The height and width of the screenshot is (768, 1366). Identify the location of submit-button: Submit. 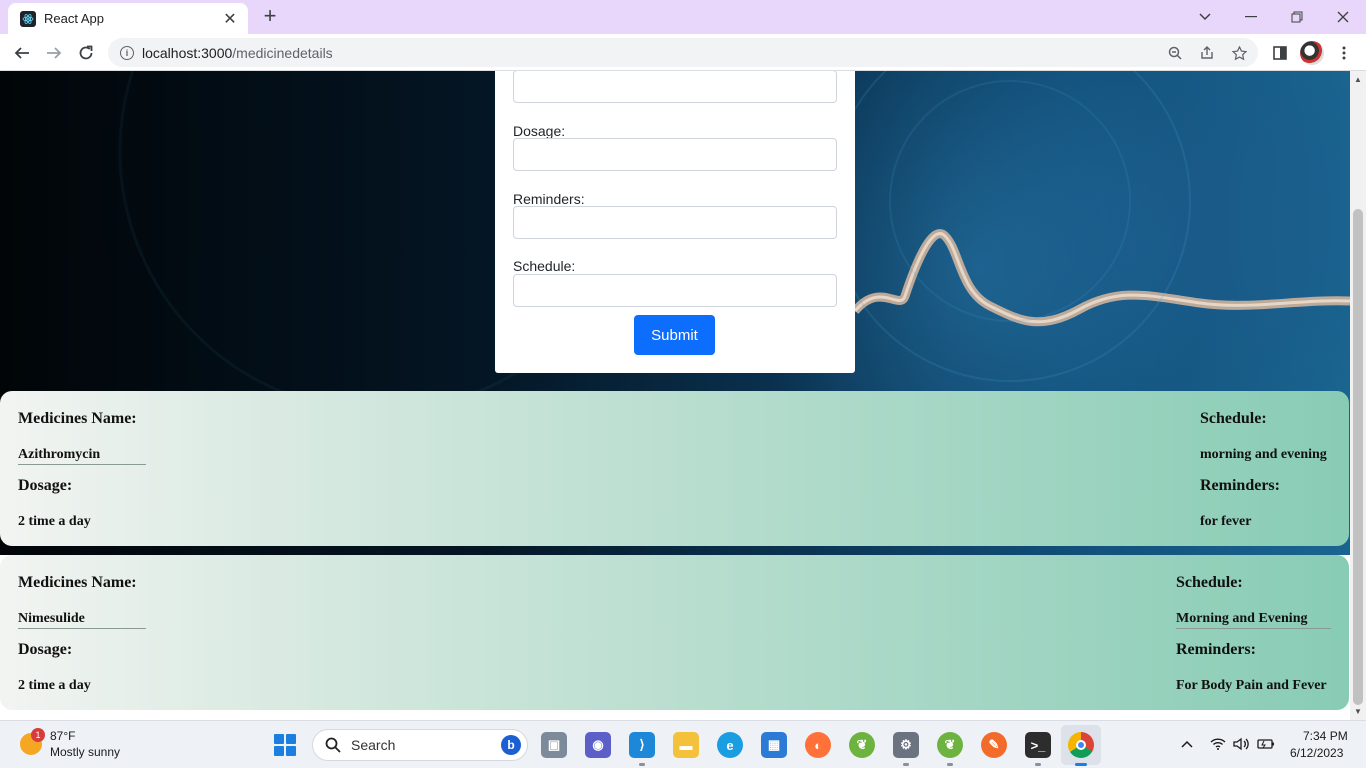
(674, 335).